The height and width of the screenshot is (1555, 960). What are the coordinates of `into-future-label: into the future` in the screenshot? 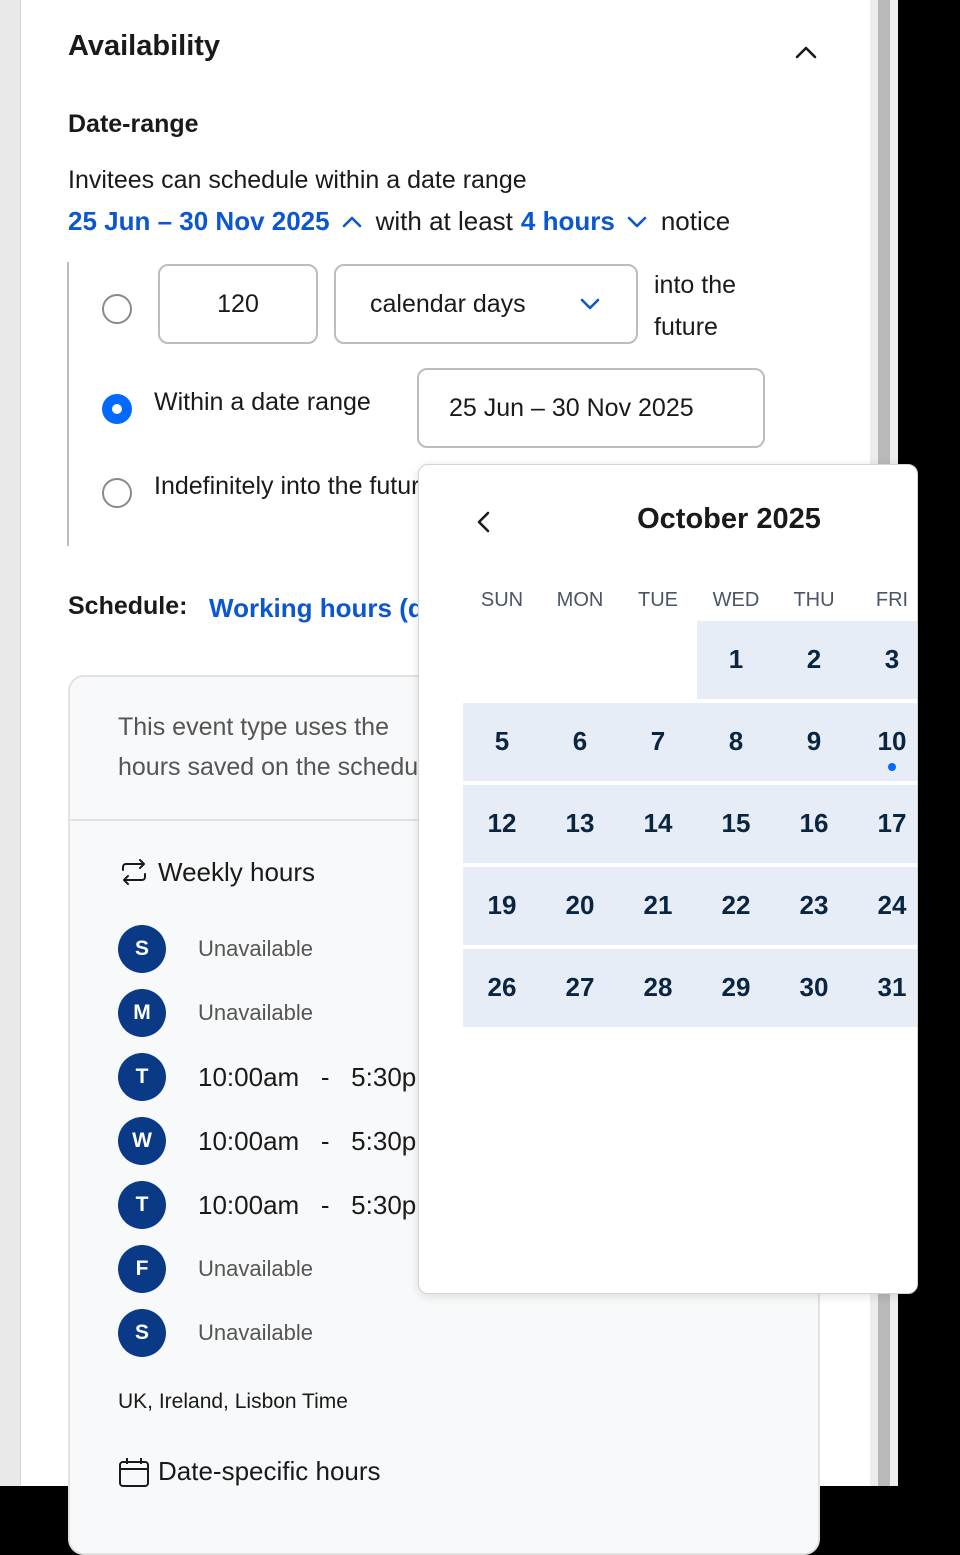 It's located at (695, 306).